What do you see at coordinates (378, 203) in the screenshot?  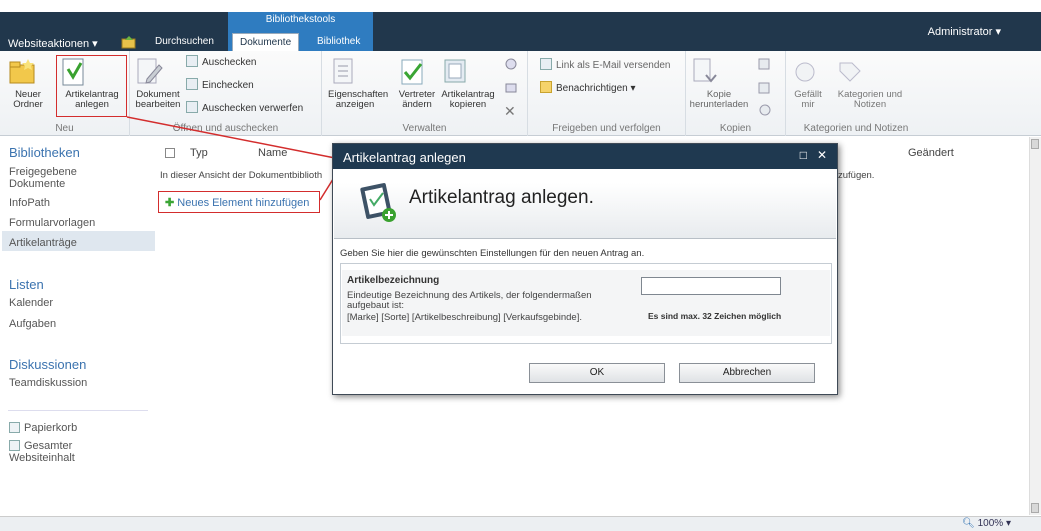 I see `form-check-icon` at bounding box center [378, 203].